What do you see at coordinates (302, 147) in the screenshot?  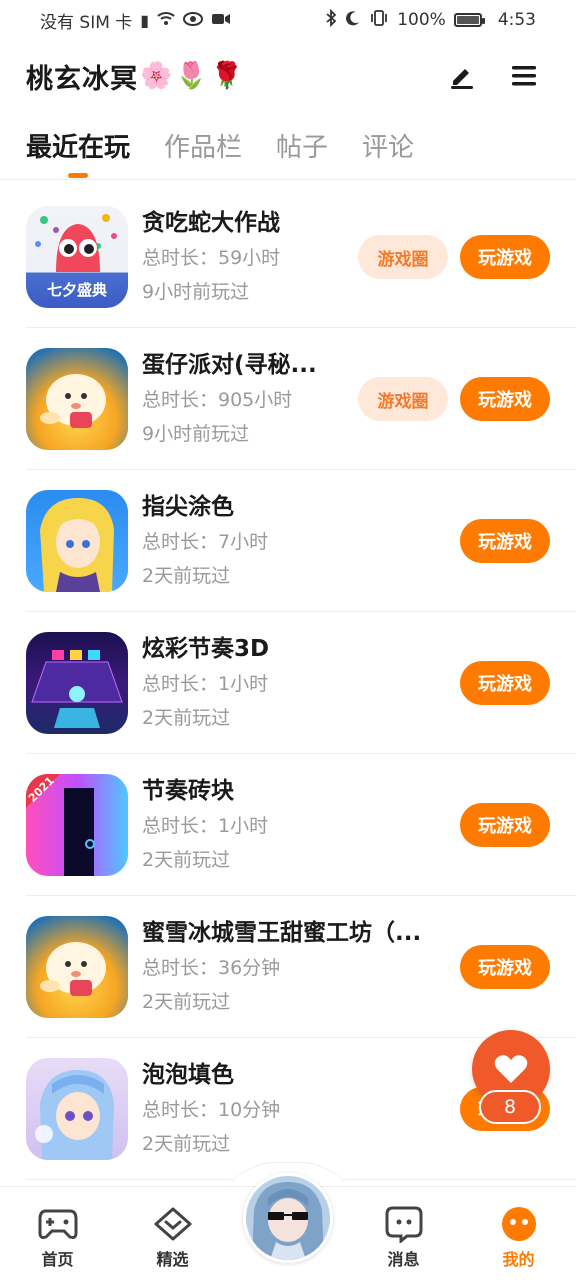 I see `tab-label: 帖子` at bounding box center [302, 147].